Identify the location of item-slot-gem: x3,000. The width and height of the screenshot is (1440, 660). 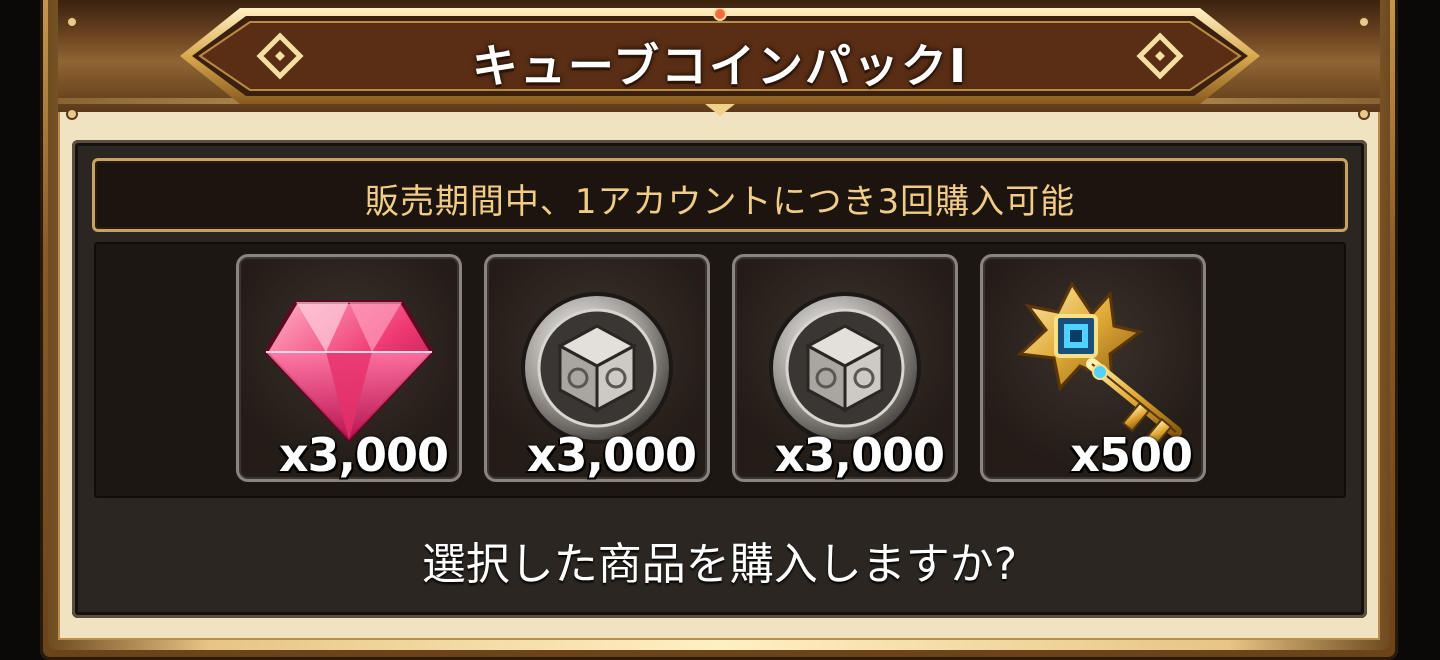
(349, 368).